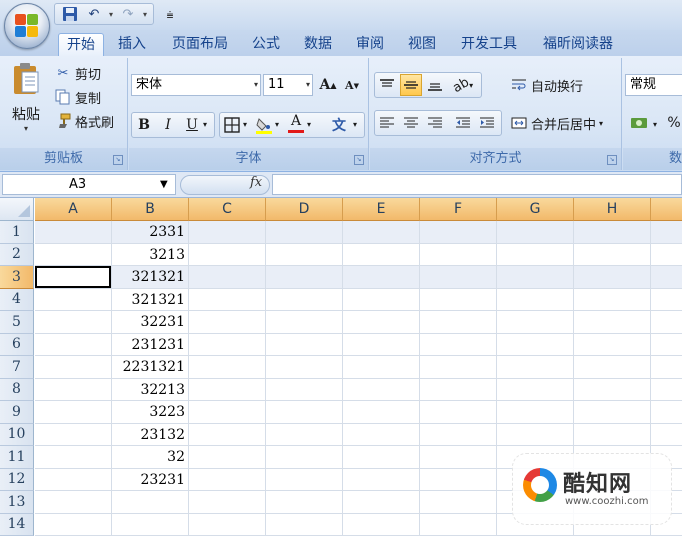 The image size is (682, 537). What do you see at coordinates (73, 524) in the screenshot?
I see `cell-a14` at bounding box center [73, 524].